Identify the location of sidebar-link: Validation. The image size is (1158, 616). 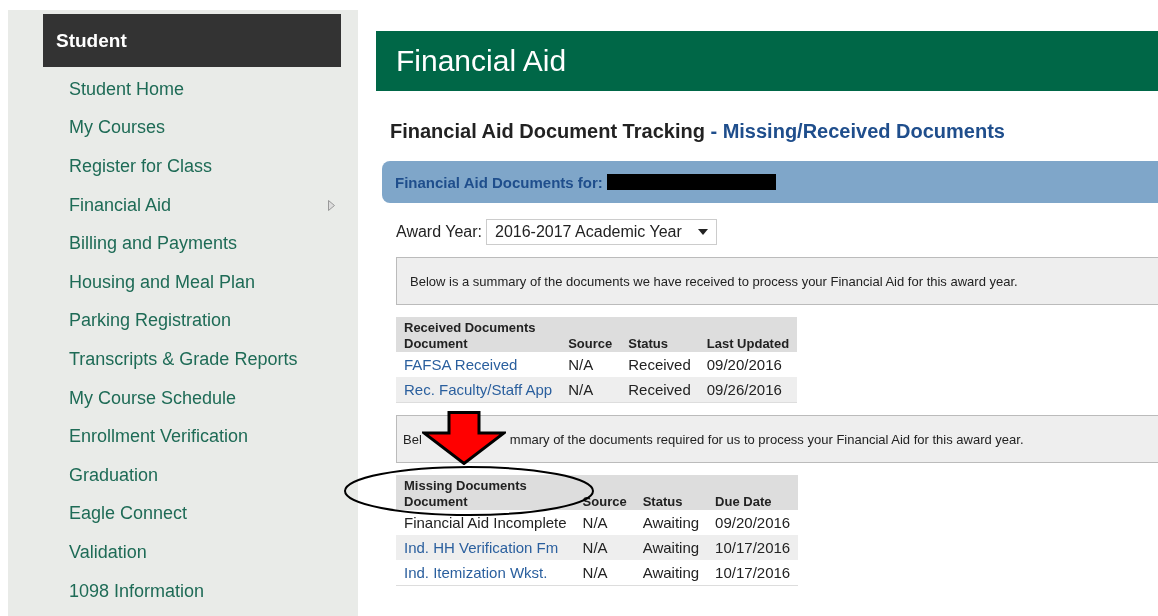
(108, 552).